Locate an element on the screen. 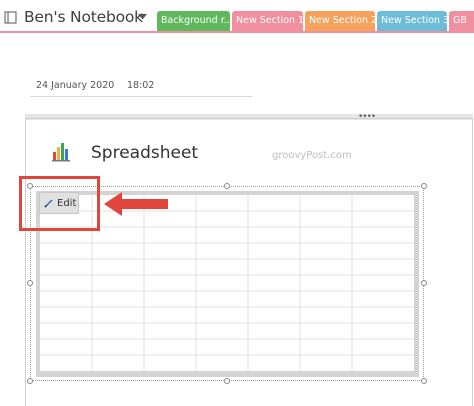 The height and width of the screenshot is (406, 474). chart-icon is located at coordinates (61, 152).